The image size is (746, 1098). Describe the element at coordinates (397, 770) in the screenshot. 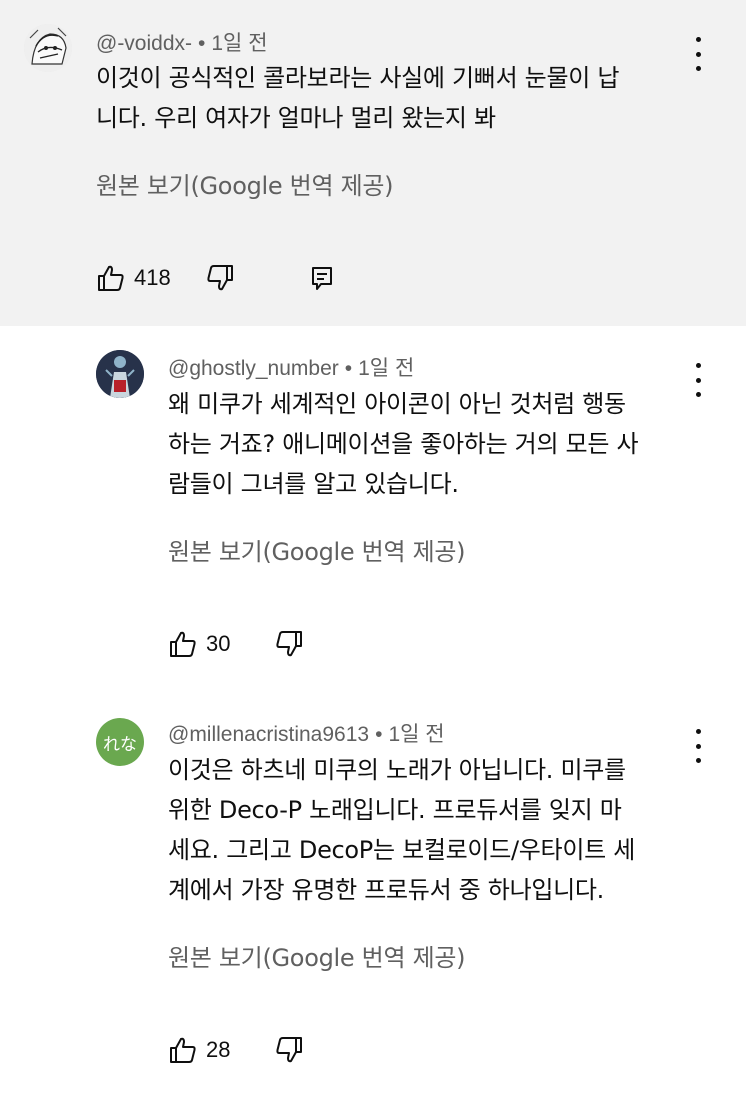

I see `comment-line: 이것은 하츠네 미쿠의 노래가 아닙니다. 미쿠를` at that location.